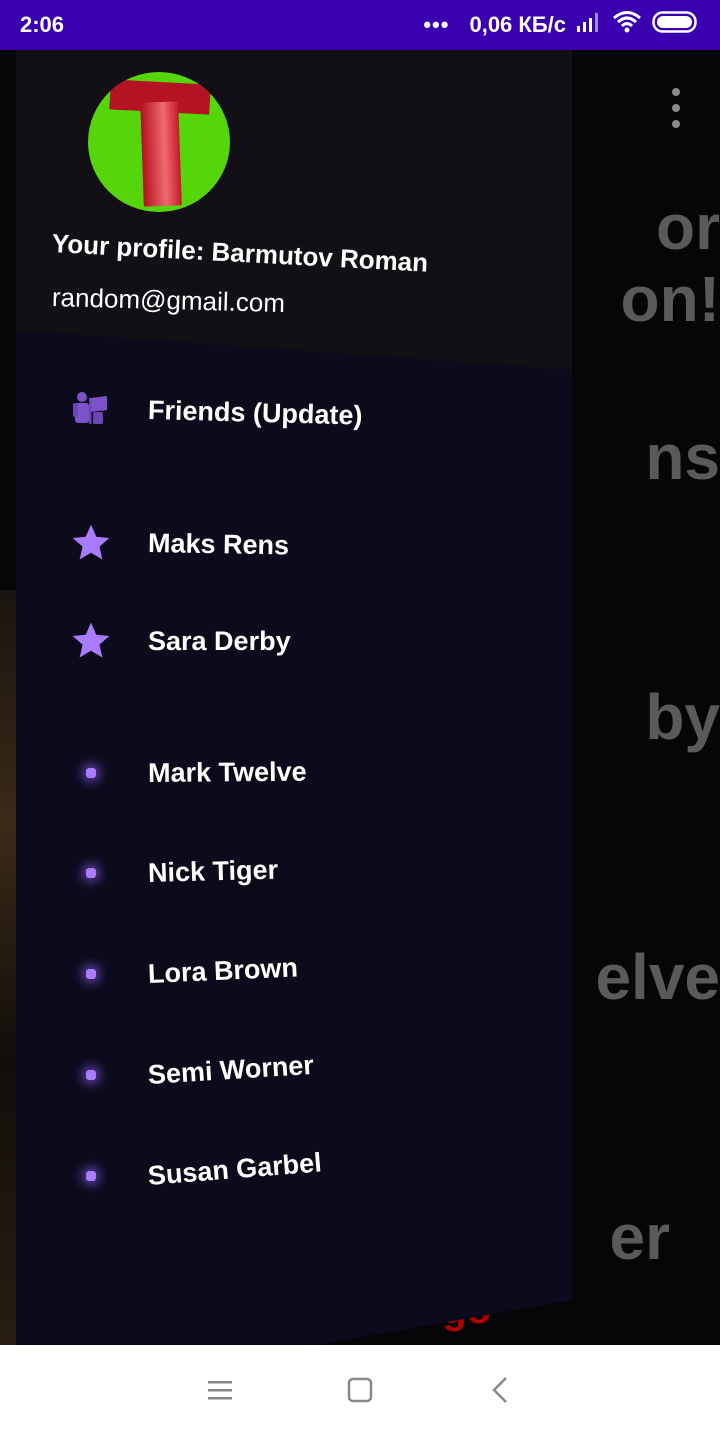 This screenshot has width=720, height=1440. I want to click on recent-apps-button, so click(220, 1393).